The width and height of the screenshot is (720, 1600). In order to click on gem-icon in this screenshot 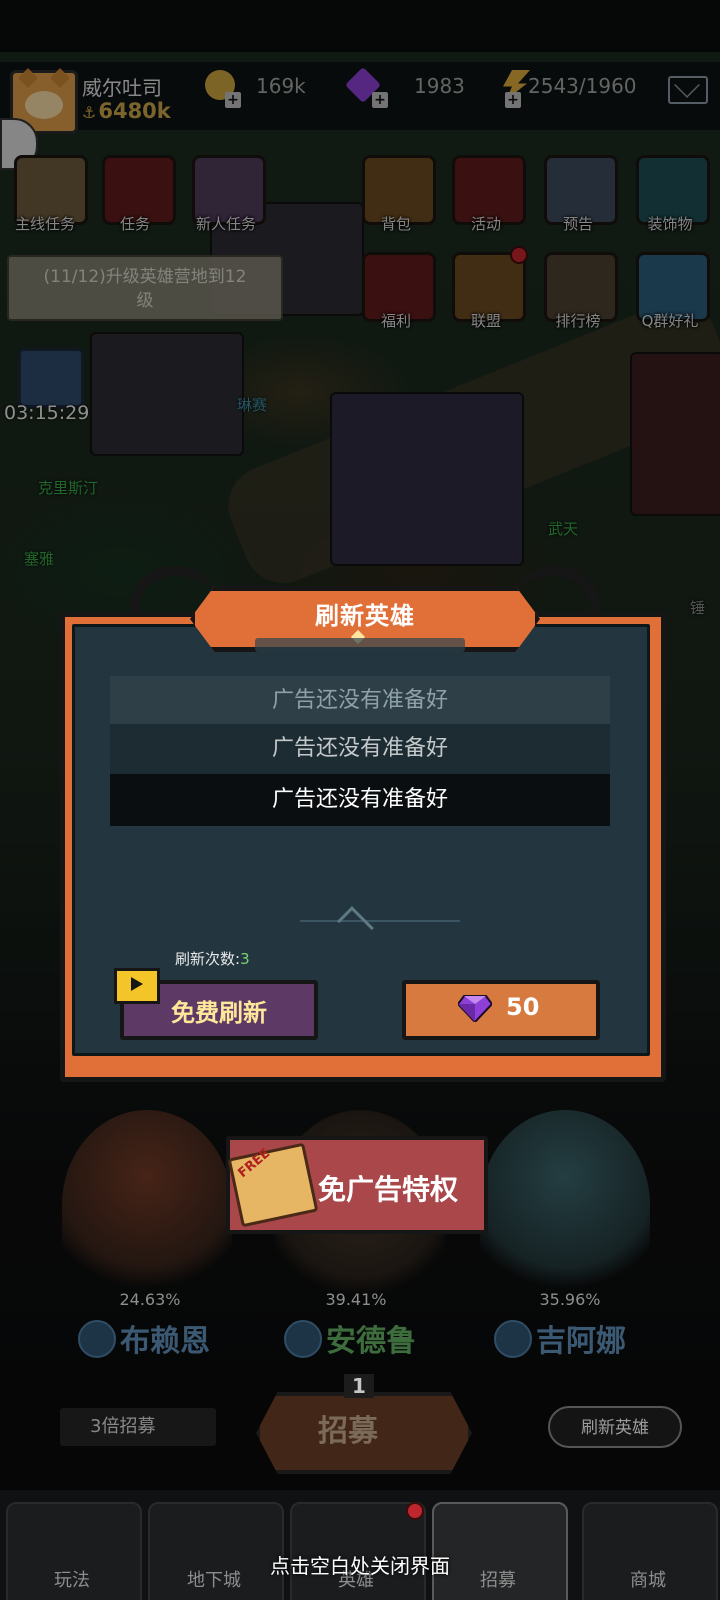, I will do `click(475, 1008)`.